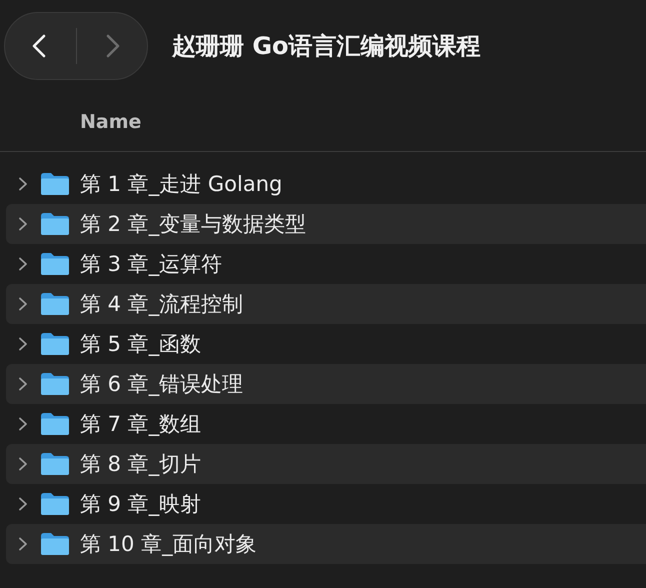  Describe the element at coordinates (326, 344) in the screenshot. I see `folder-row: 第 5 章_函数` at that location.